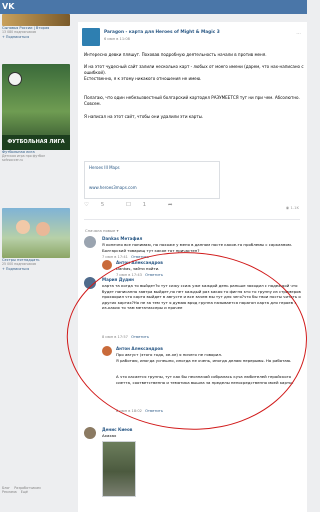 The height and width of the screenshot is (512, 320). What do you see at coordinates (86, 205) in the screenshot?
I see `heart-icon: ♡` at bounding box center [86, 205].